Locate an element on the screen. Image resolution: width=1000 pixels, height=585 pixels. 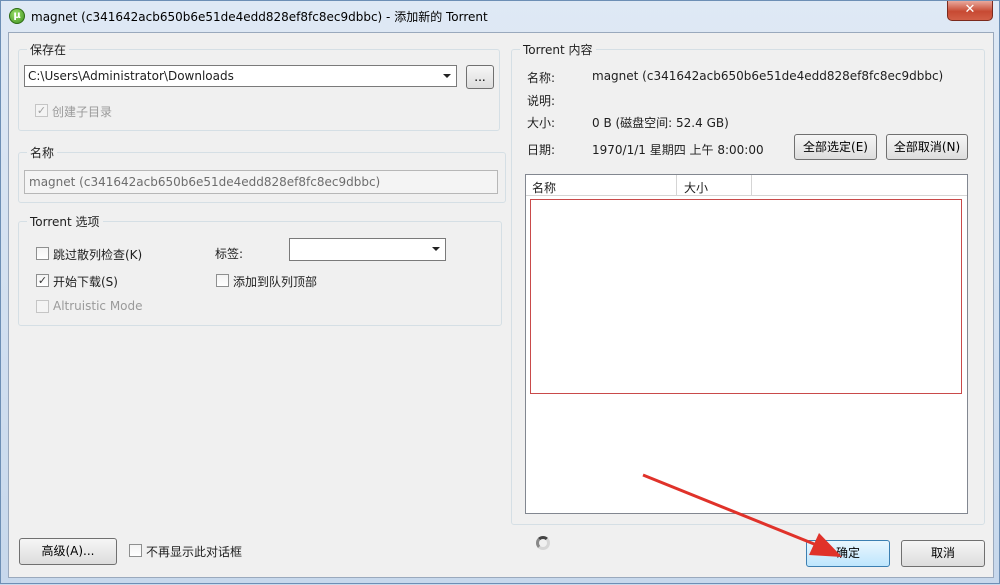
annotation-arrow-icon is located at coordinates (742, 515).